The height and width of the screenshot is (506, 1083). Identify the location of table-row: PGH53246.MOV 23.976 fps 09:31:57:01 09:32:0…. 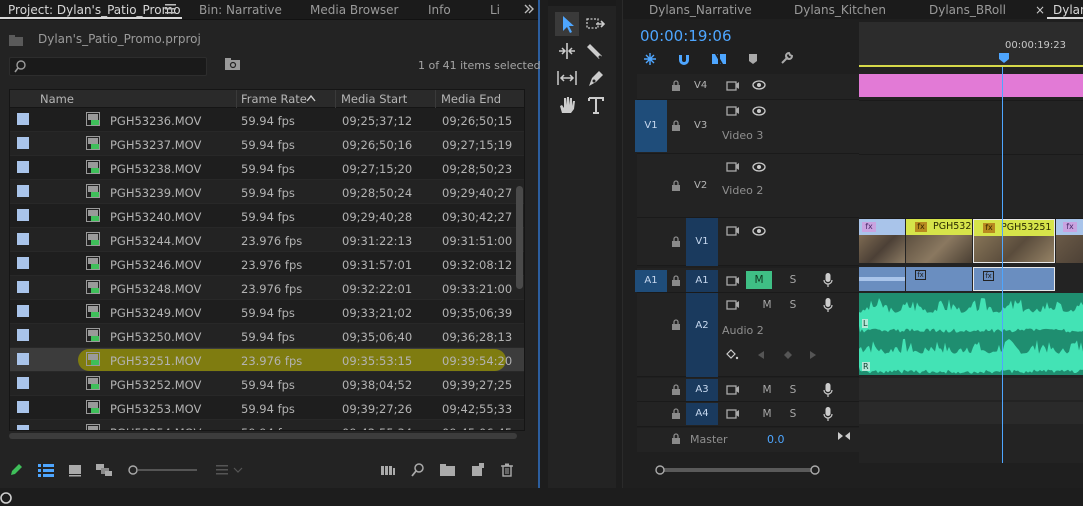
(267, 264).